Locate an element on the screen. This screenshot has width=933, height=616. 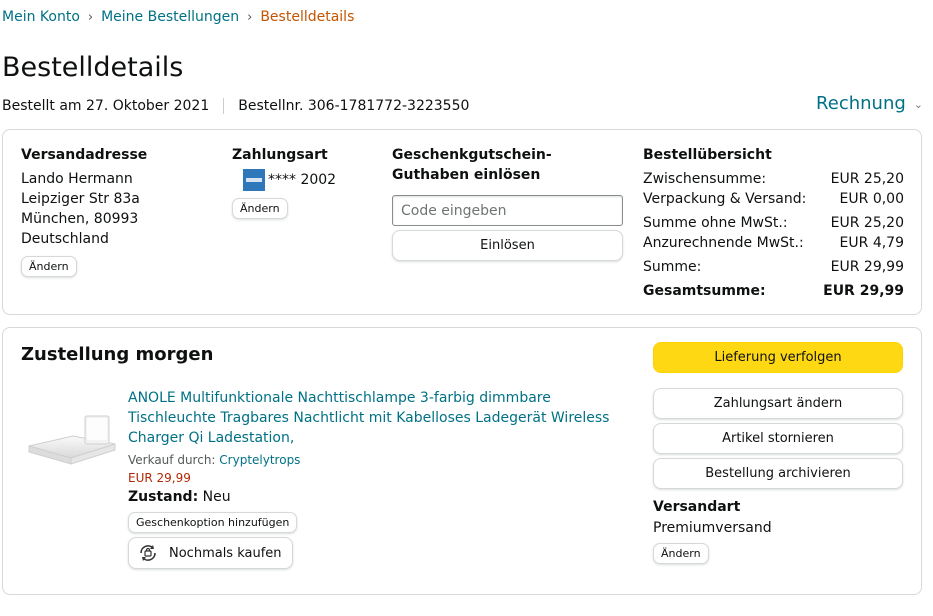
summary-total-row: Gesamtsumme: EUR 29,99 is located at coordinates (773, 291).